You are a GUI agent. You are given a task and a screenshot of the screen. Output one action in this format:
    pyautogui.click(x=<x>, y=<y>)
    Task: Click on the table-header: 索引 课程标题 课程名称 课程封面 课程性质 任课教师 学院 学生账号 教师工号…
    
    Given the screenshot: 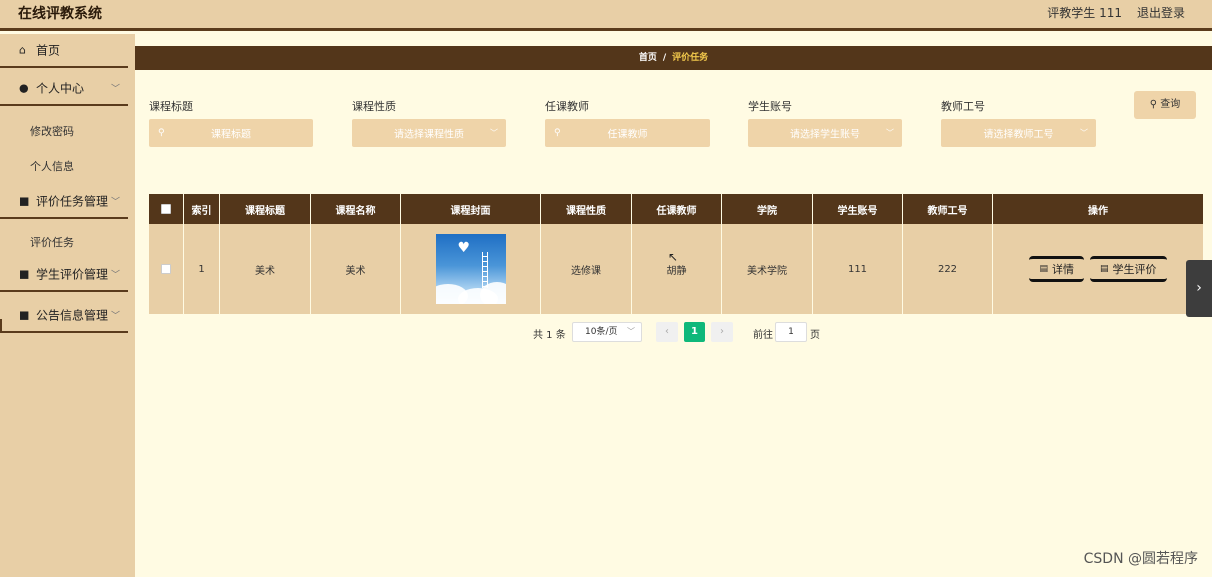 What is the action you would take?
    pyautogui.click(x=676, y=209)
    